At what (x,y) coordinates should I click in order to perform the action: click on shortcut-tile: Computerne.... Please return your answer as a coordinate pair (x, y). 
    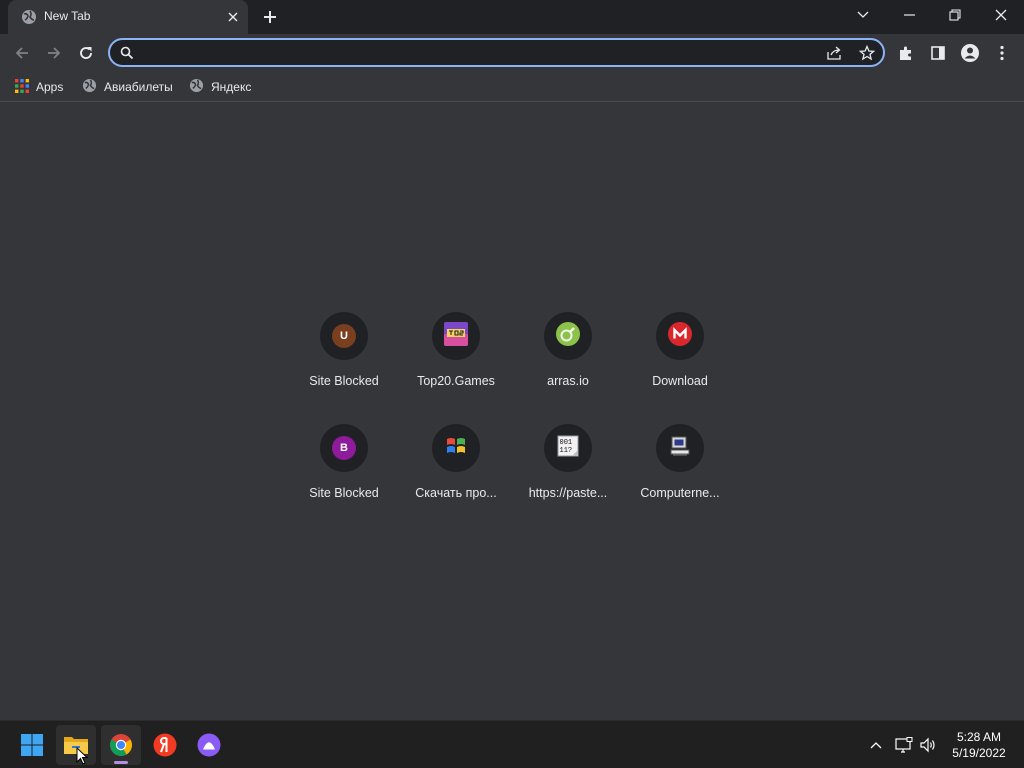
    Looking at the image, I should click on (680, 480).